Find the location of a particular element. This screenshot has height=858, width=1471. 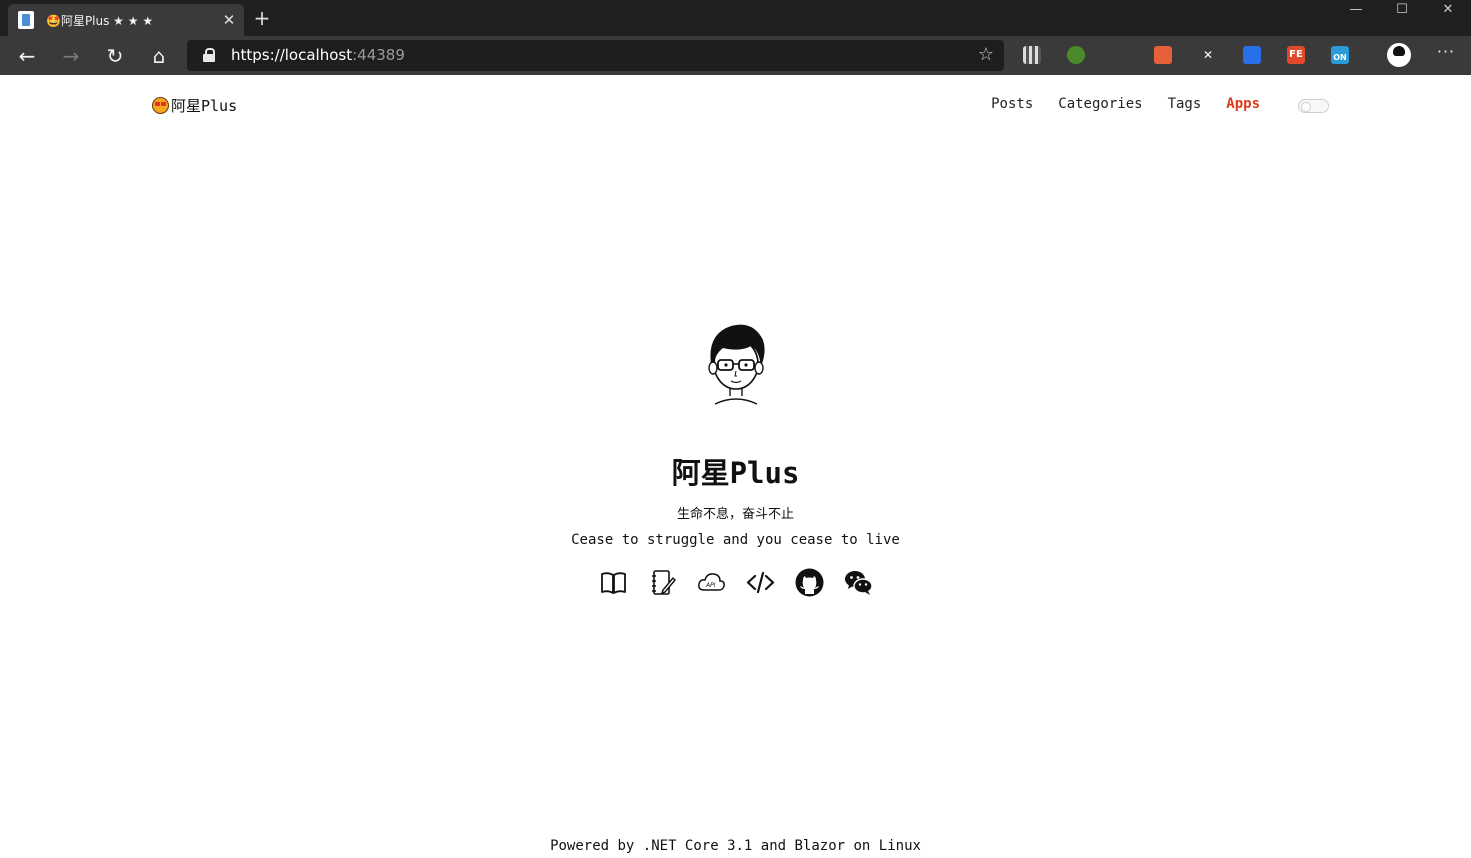

nav-categories: Categories is located at coordinates (1100, 104).